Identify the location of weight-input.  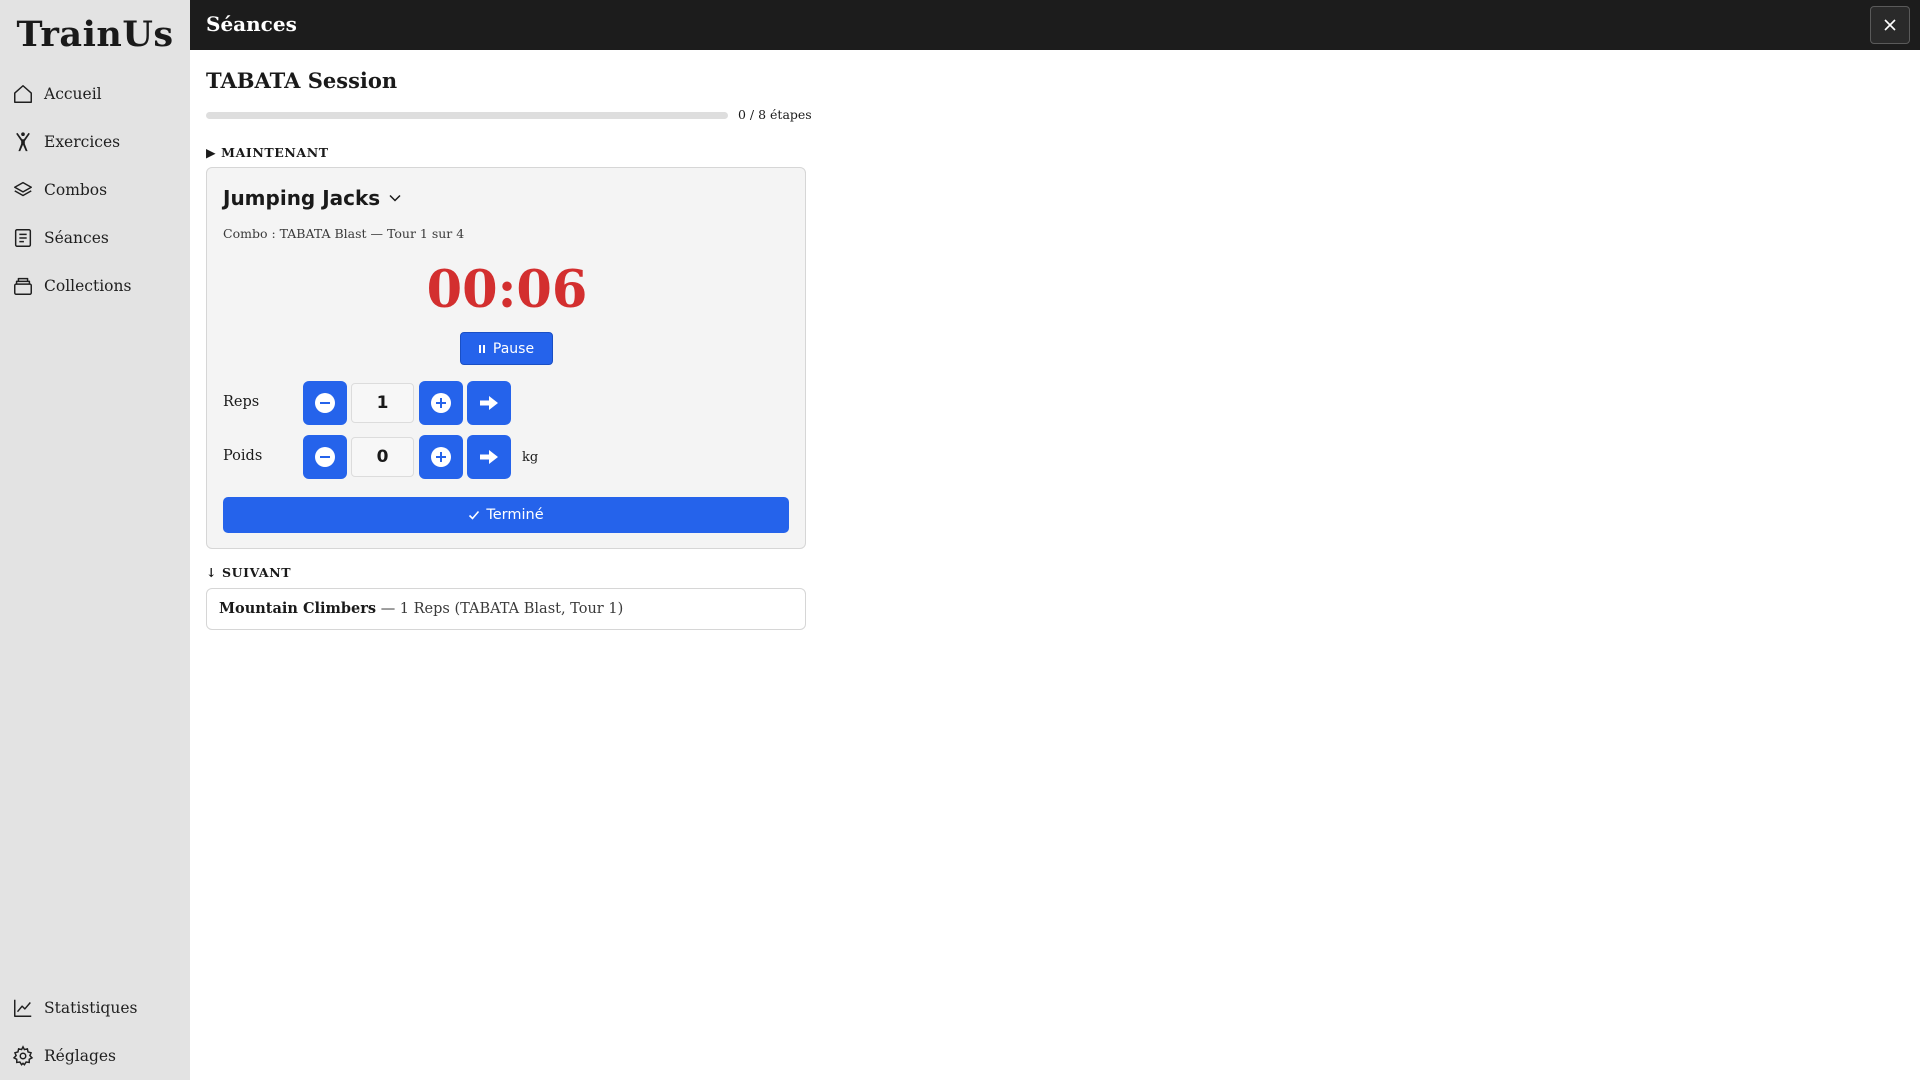
(382, 457).